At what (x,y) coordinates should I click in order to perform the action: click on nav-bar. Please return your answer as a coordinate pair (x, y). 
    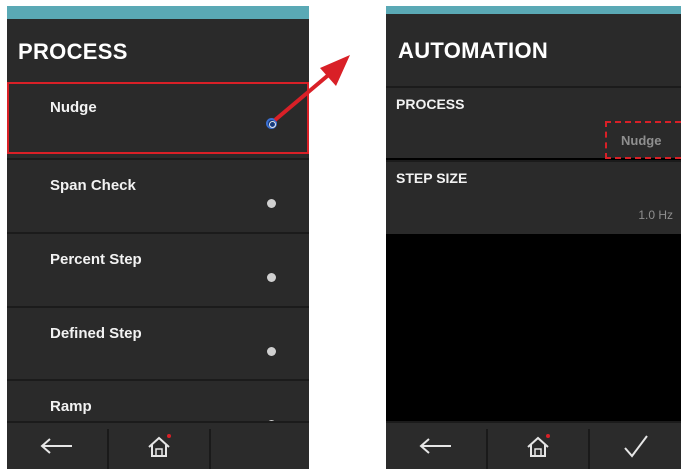
    Looking at the image, I should click on (533, 445).